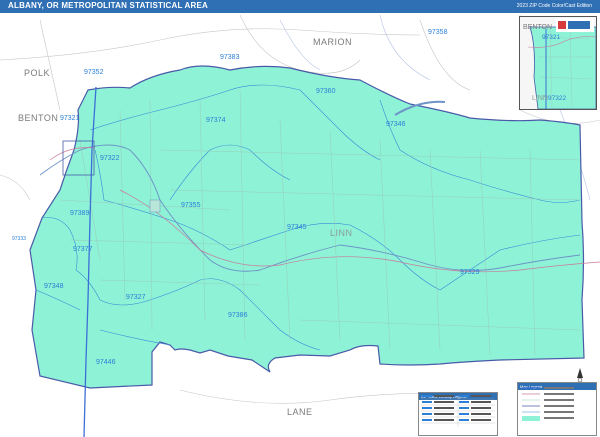 The height and width of the screenshot is (437, 600). Describe the element at coordinates (540, 98) in the screenshot. I see `inset-label-linn: LINN` at that location.